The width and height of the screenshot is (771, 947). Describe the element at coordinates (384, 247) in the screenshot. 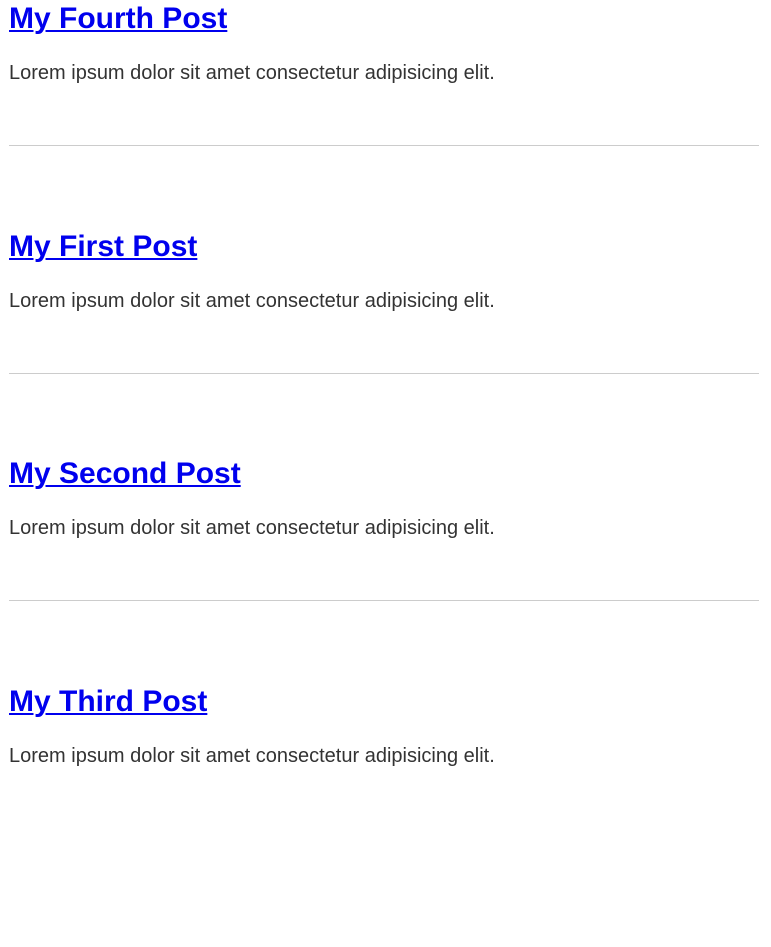

I see `post-title: My First Post` at that location.